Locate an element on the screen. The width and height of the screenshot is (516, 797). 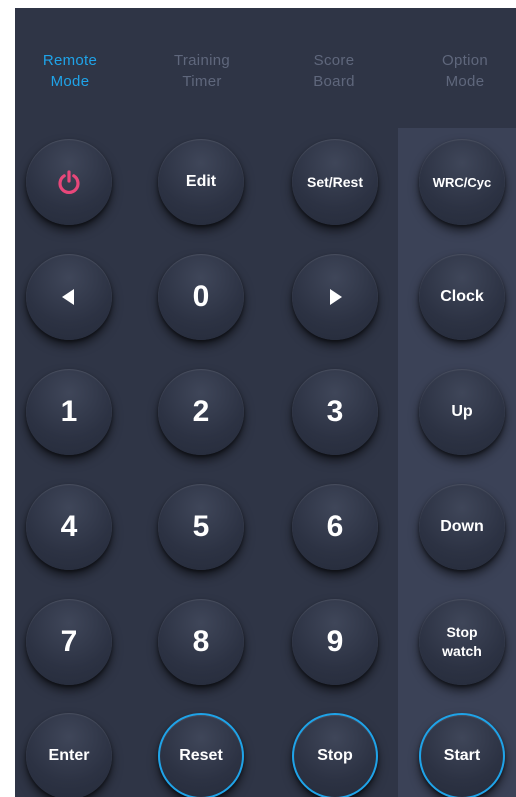
key-2: 2 is located at coordinates (201, 412).